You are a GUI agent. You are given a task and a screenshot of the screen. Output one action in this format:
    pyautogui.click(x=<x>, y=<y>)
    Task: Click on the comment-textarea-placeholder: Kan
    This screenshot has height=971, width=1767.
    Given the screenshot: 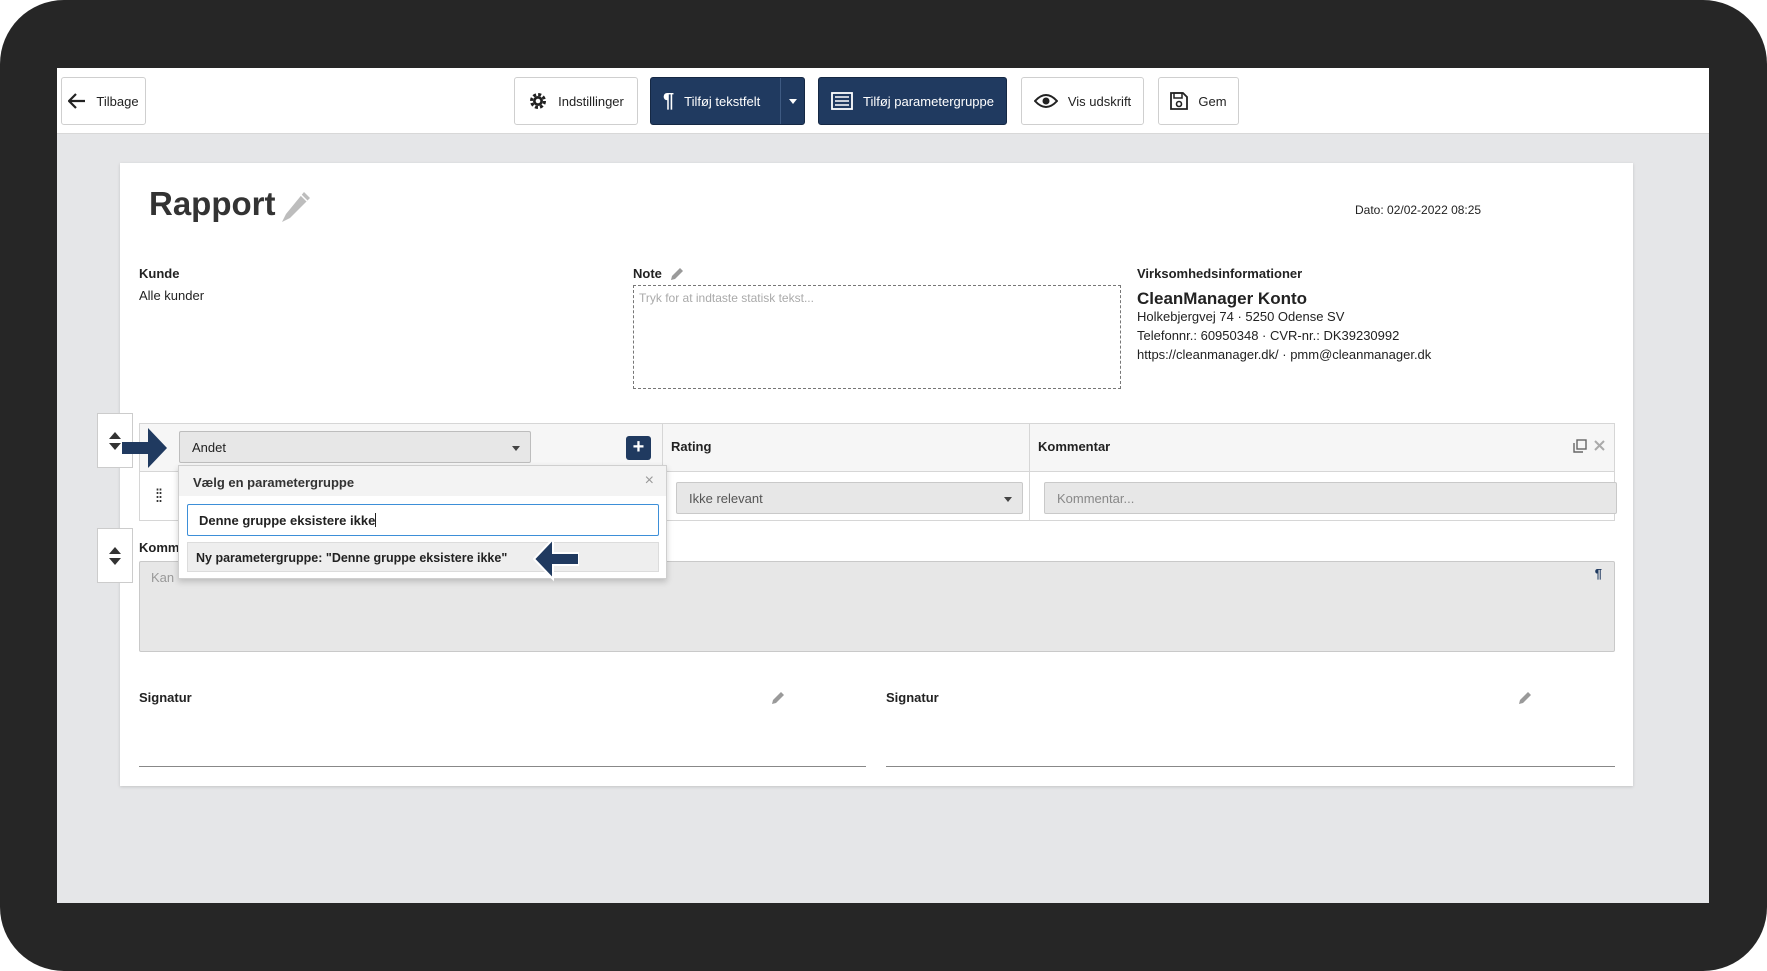 What is the action you would take?
    pyautogui.click(x=163, y=577)
    